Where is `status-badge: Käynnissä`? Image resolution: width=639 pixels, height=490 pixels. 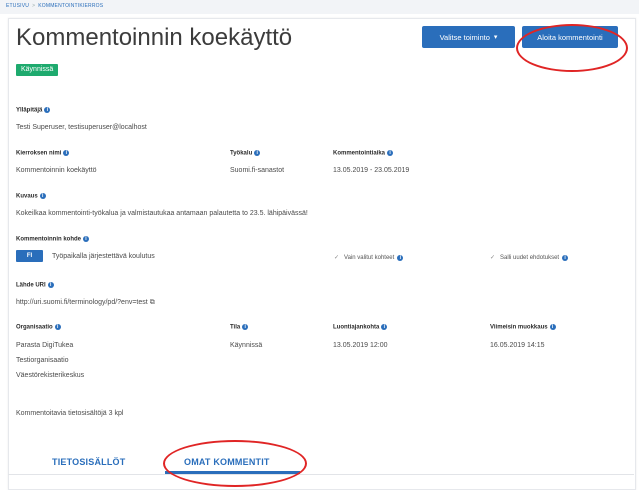
status-badge: Käynnissä is located at coordinates (37, 70).